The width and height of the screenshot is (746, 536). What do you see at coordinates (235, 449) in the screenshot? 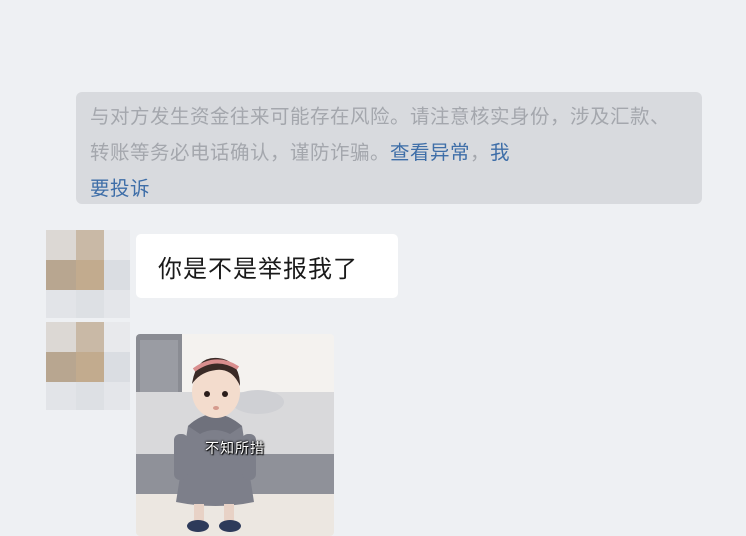
I see `sticker-caption: 不知所措` at bounding box center [235, 449].